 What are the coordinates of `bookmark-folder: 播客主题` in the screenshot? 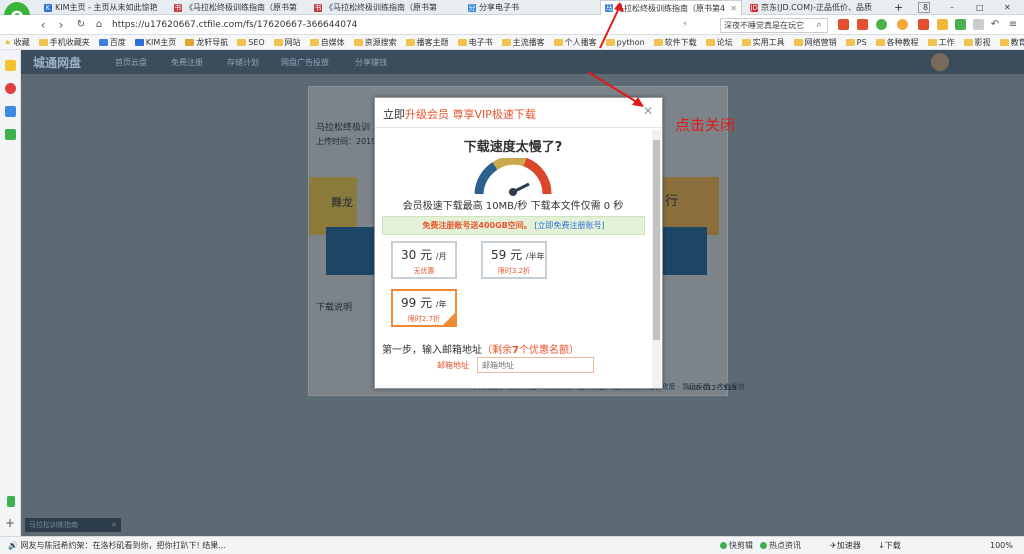 It's located at (427, 42).